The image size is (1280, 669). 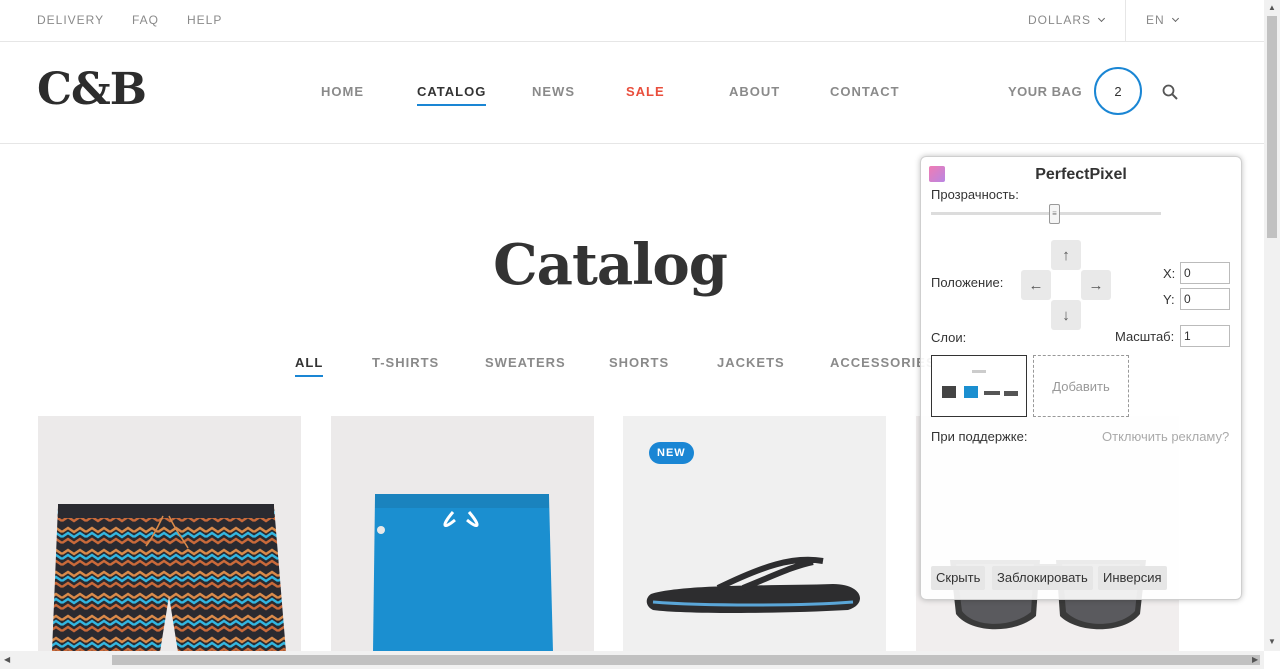 What do you see at coordinates (754, 91) in the screenshot?
I see `nav-about: ABOUT` at bounding box center [754, 91].